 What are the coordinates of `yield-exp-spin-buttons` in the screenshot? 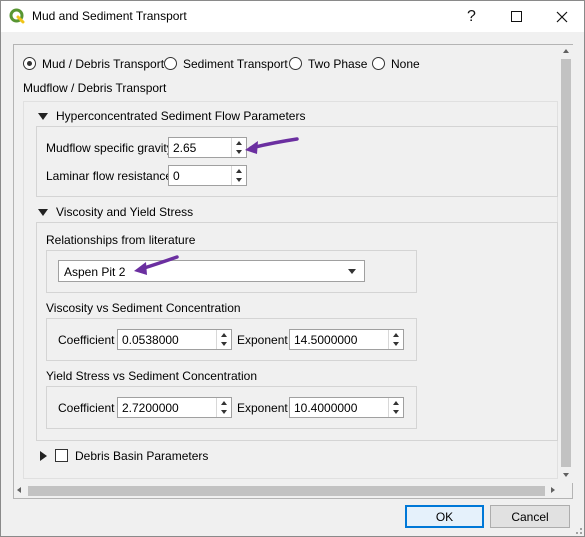 It's located at (395, 407).